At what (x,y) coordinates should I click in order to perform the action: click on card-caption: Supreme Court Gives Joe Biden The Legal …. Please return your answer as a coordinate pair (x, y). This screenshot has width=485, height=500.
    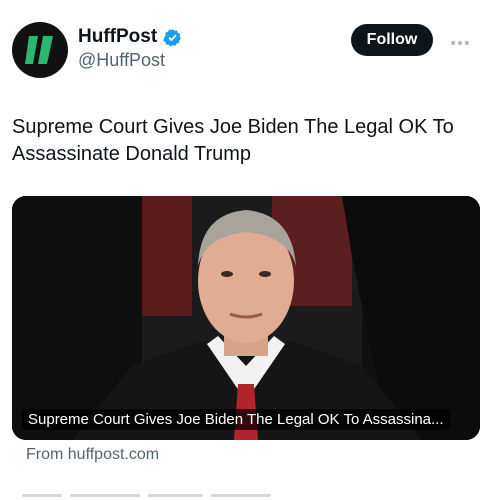
    Looking at the image, I should click on (236, 419).